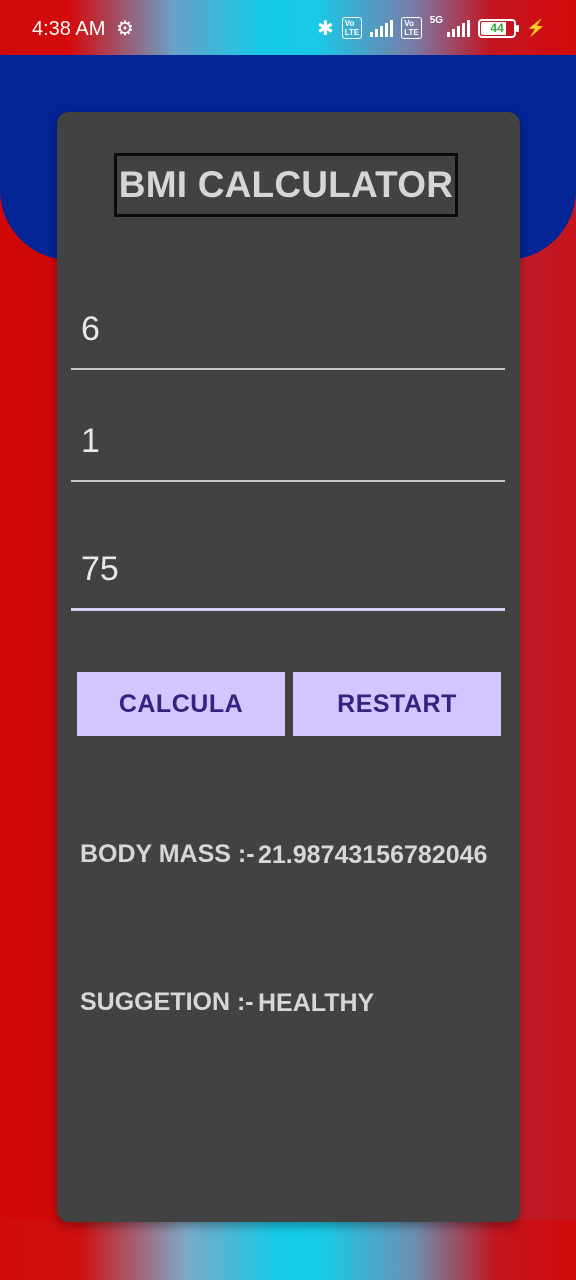  Describe the element at coordinates (167, 1002) in the screenshot. I see `suggestion-label: SUGGETION :-` at that location.